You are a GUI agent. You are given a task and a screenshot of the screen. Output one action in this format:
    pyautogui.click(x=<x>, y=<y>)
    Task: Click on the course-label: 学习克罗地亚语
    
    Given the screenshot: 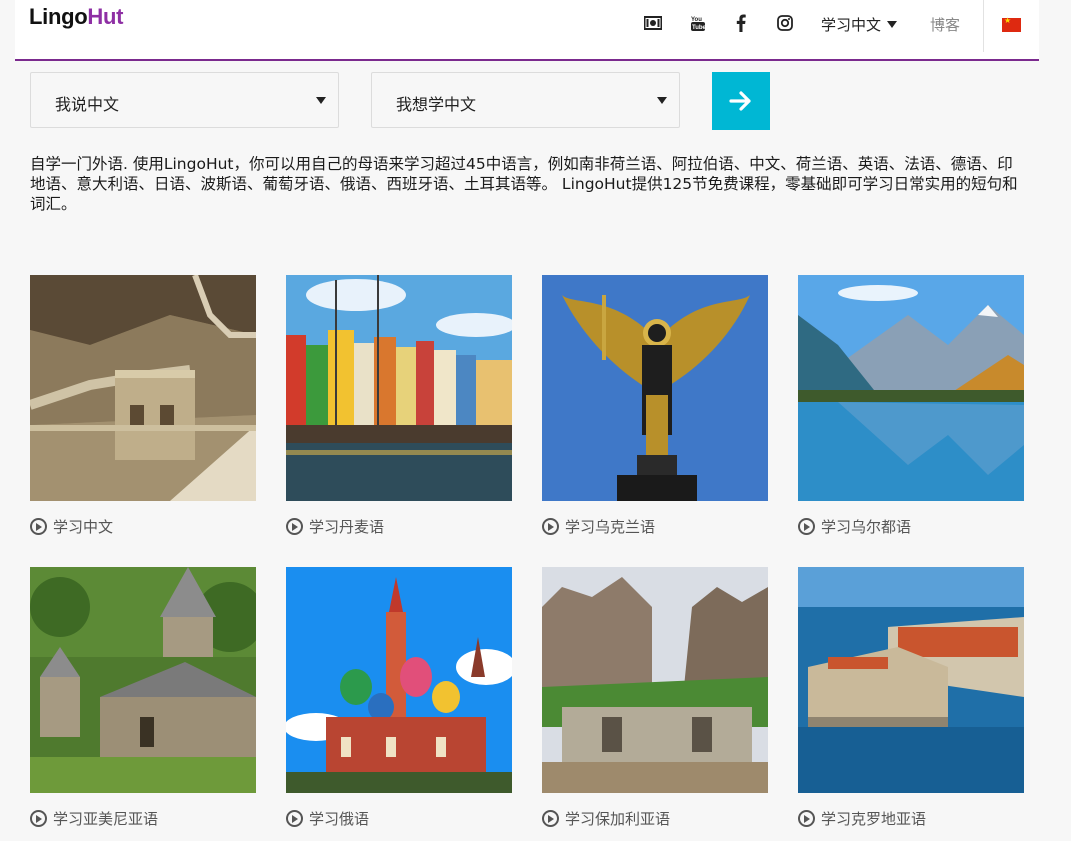 What is the action you would take?
    pyautogui.click(x=874, y=819)
    